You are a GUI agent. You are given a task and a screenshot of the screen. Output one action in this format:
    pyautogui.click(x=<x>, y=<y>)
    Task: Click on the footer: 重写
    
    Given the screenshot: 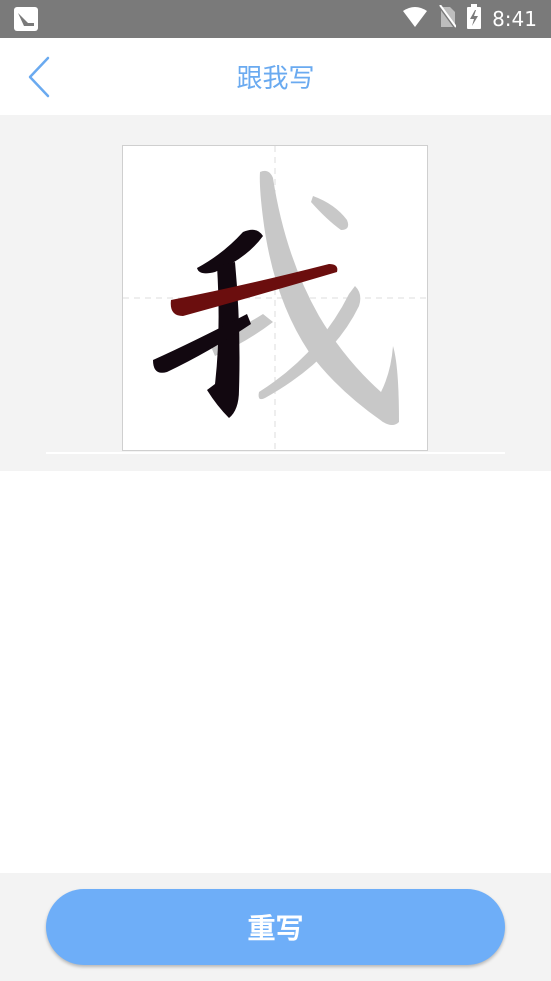 What is the action you would take?
    pyautogui.click(x=275, y=927)
    